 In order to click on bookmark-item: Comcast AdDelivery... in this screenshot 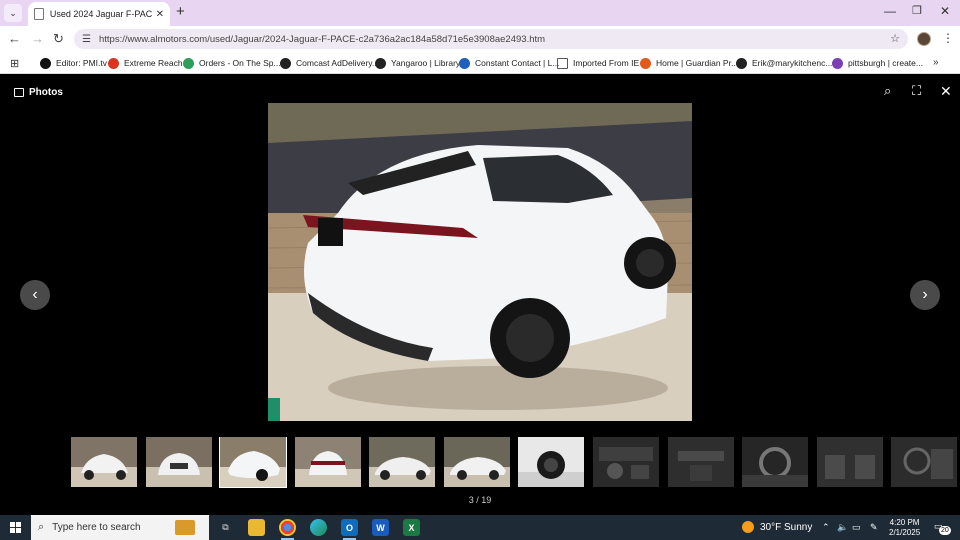, I will do `click(329, 63)`.